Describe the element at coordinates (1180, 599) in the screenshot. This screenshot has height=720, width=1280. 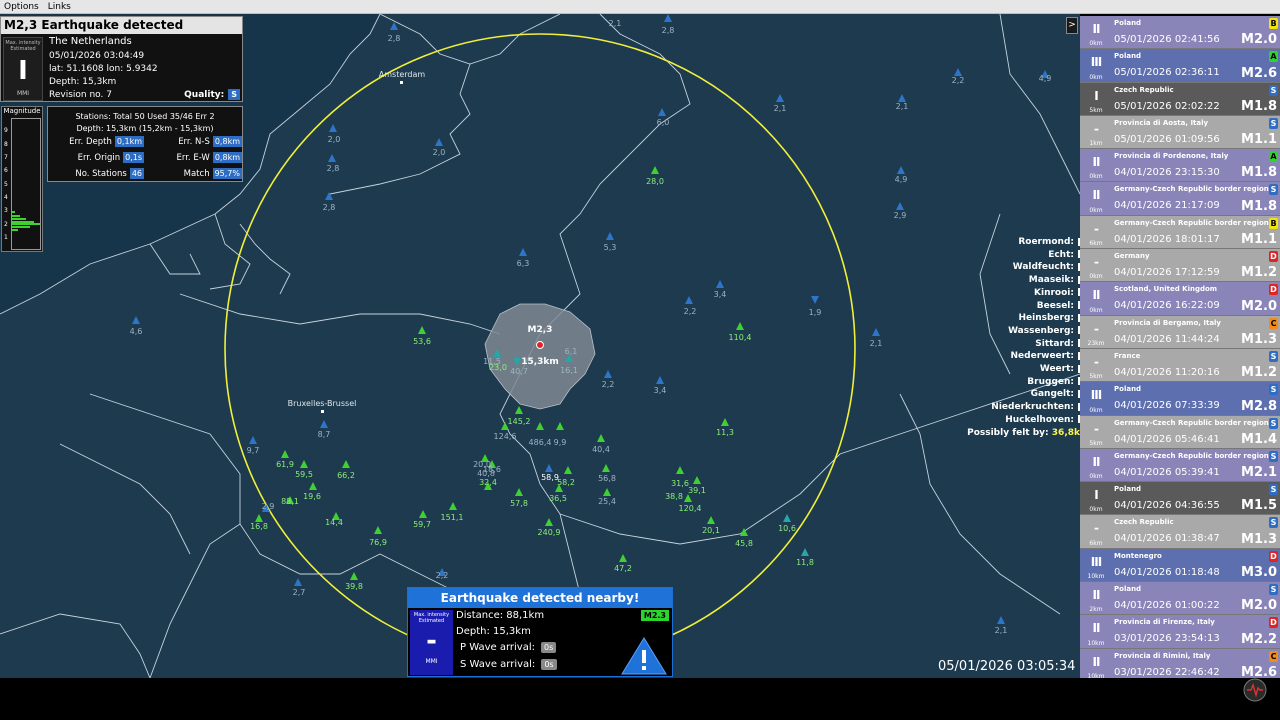
I see `earthquake-list-item: II 2km Poland 04/01/2026 01:00:22 M2.0 S` at that location.